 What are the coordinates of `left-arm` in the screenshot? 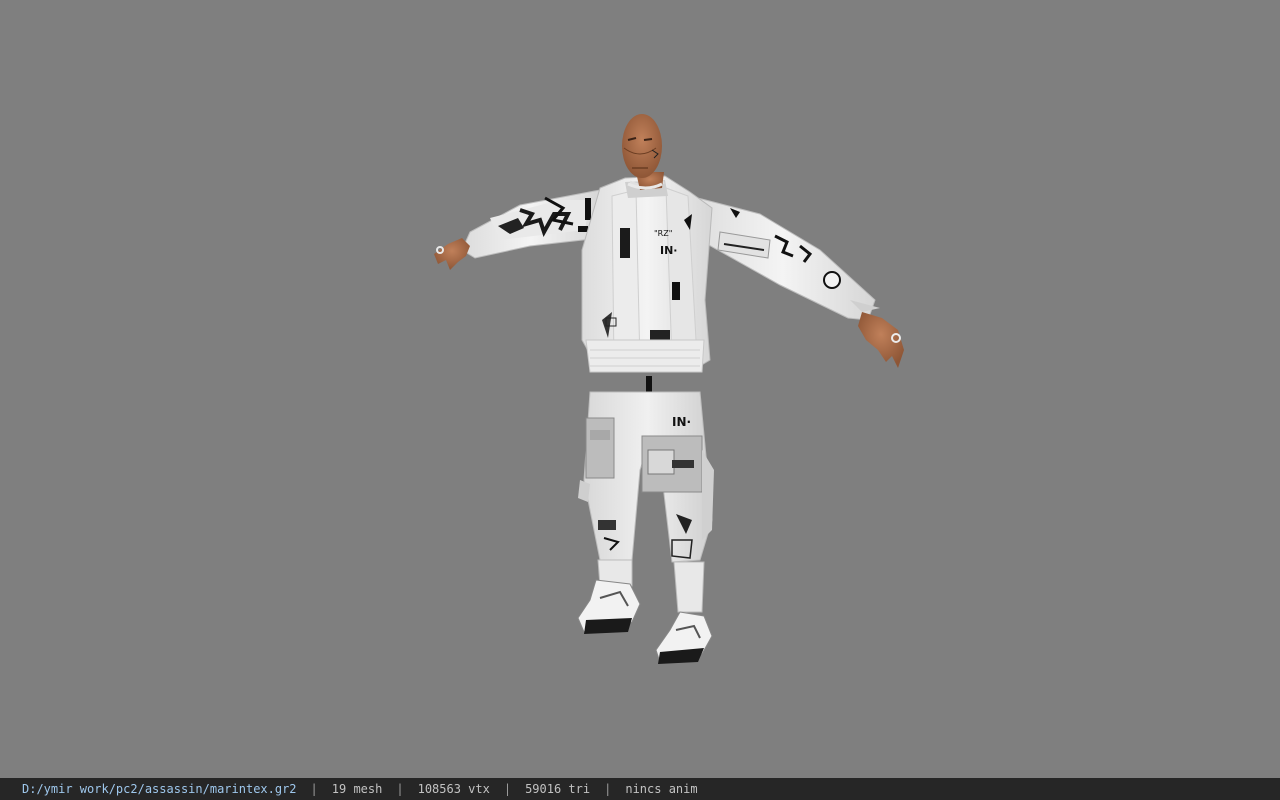 It's located at (517, 229).